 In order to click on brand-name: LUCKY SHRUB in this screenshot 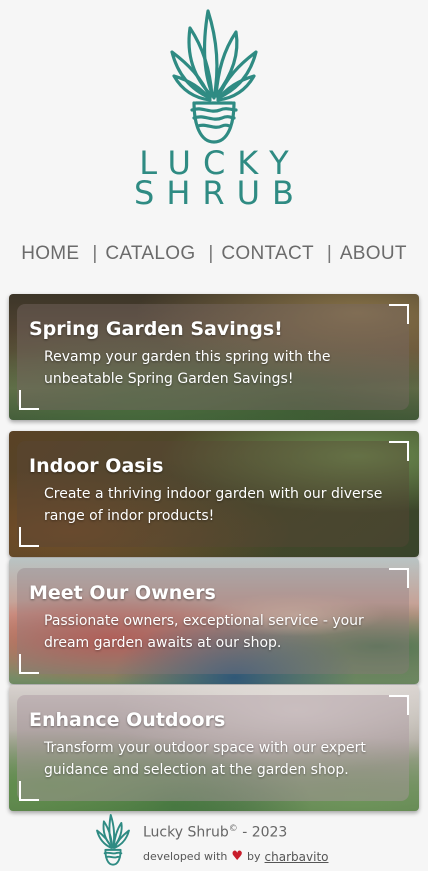, I will do `click(220, 179)`.